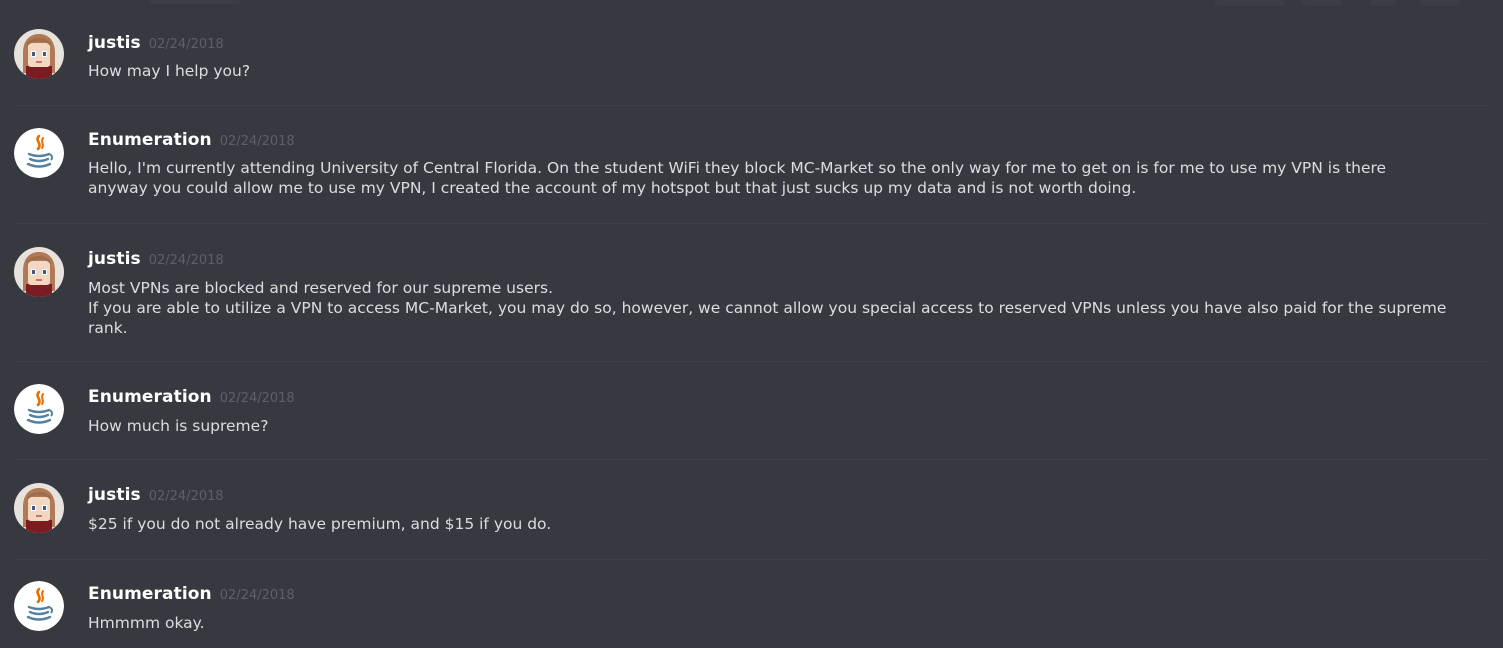 The width and height of the screenshot is (1503, 648). I want to click on message-content: Hmmmm okay., so click(778, 623).